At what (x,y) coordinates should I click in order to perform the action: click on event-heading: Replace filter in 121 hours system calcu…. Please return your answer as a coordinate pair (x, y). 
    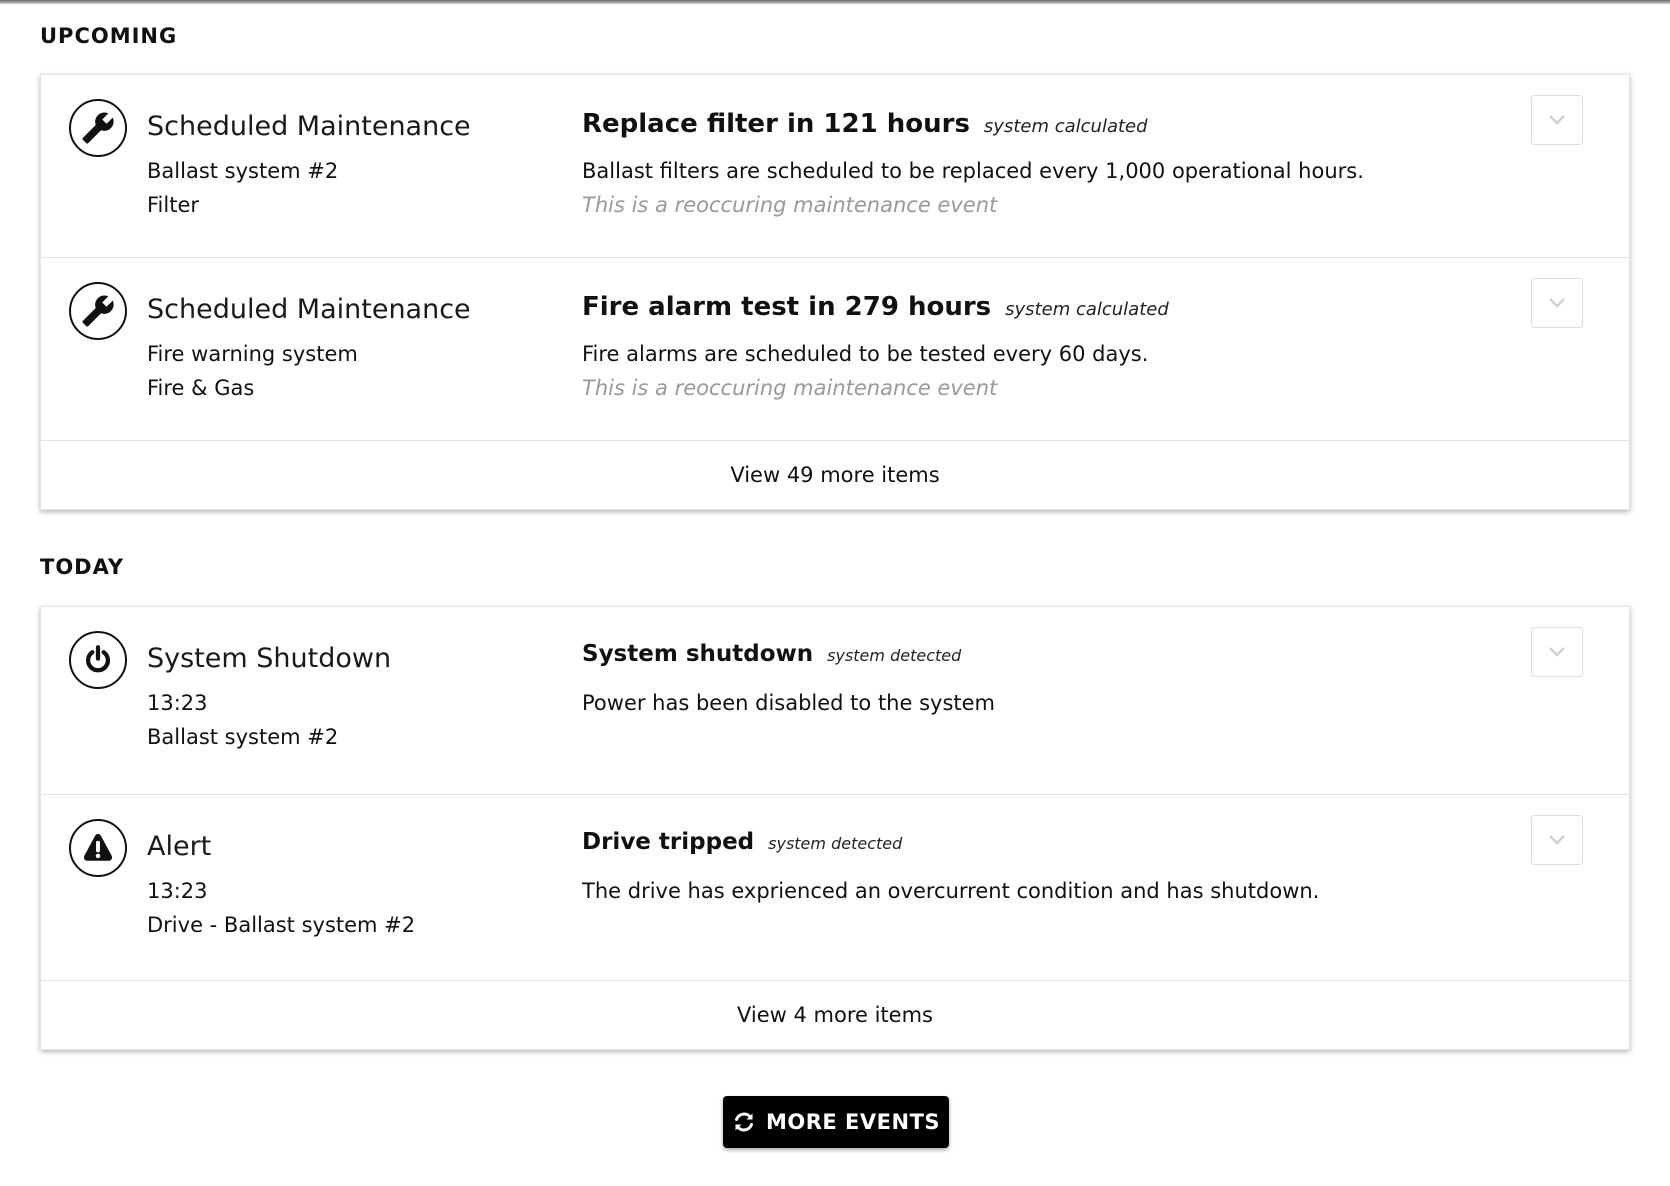
    Looking at the image, I should click on (865, 124).